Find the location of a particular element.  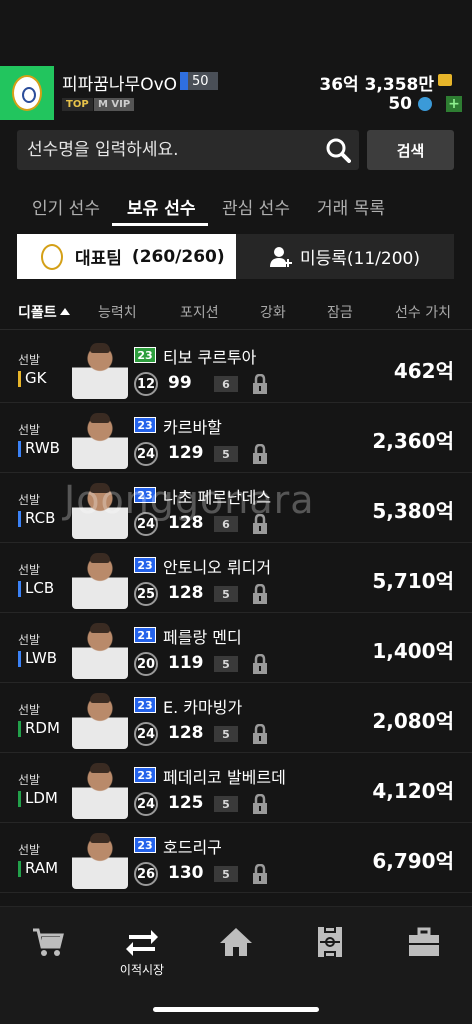

enhance-badge: 6 is located at coordinates (226, 384).